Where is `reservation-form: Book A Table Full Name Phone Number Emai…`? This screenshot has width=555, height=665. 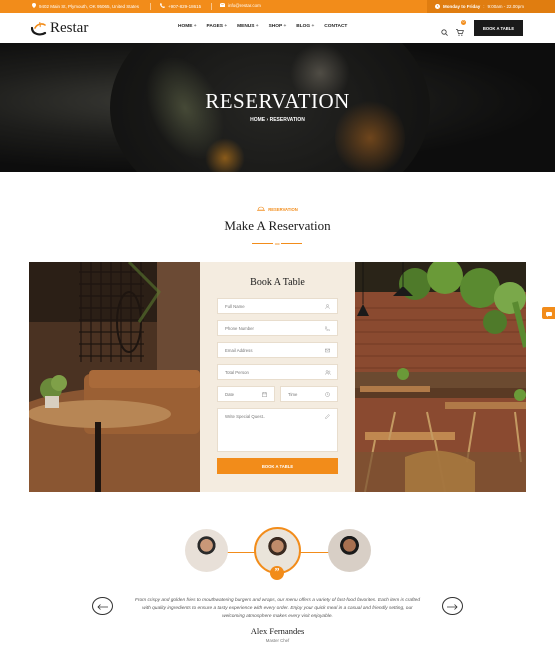 reservation-form: Book A Table Full Name Phone Number Emai… is located at coordinates (277, 377).